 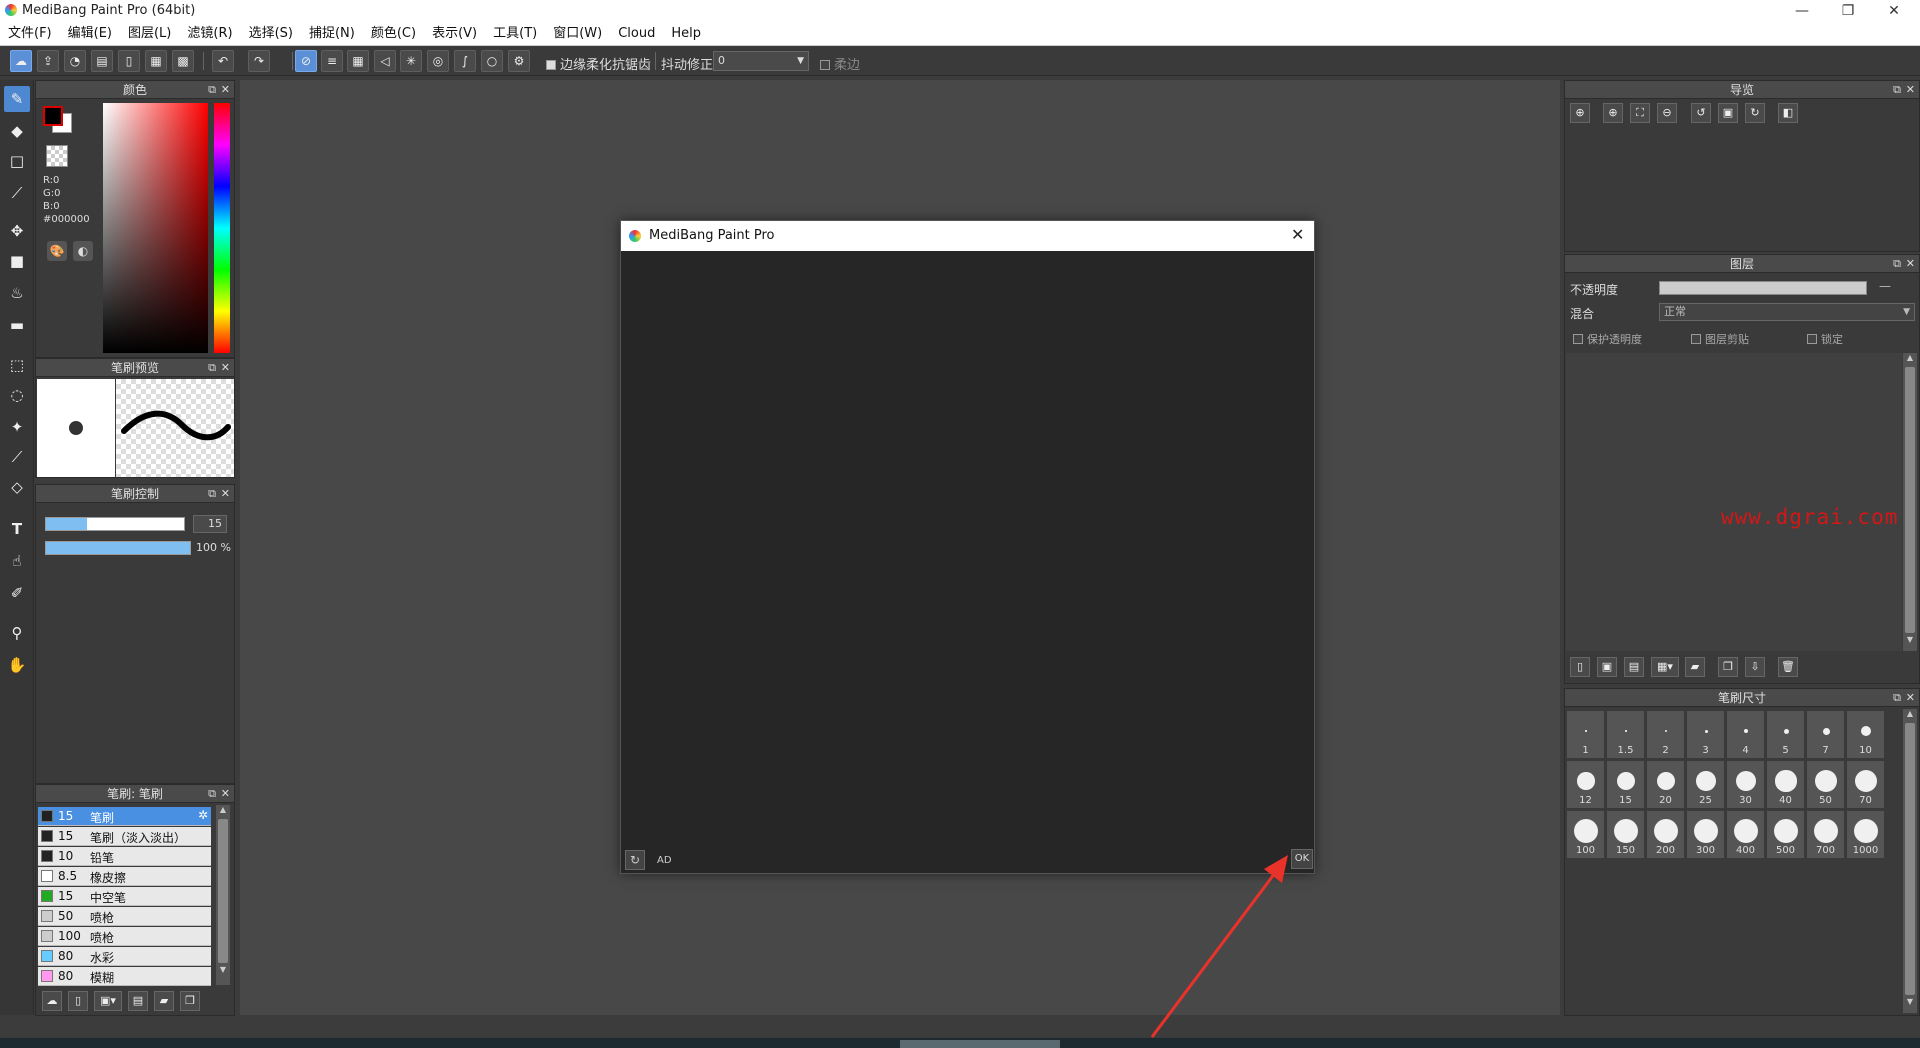 What do you see at coordinates (1786, 785) in the screenshot?
I see `brush-size-option: 40` at bounding box center [1786, 785].